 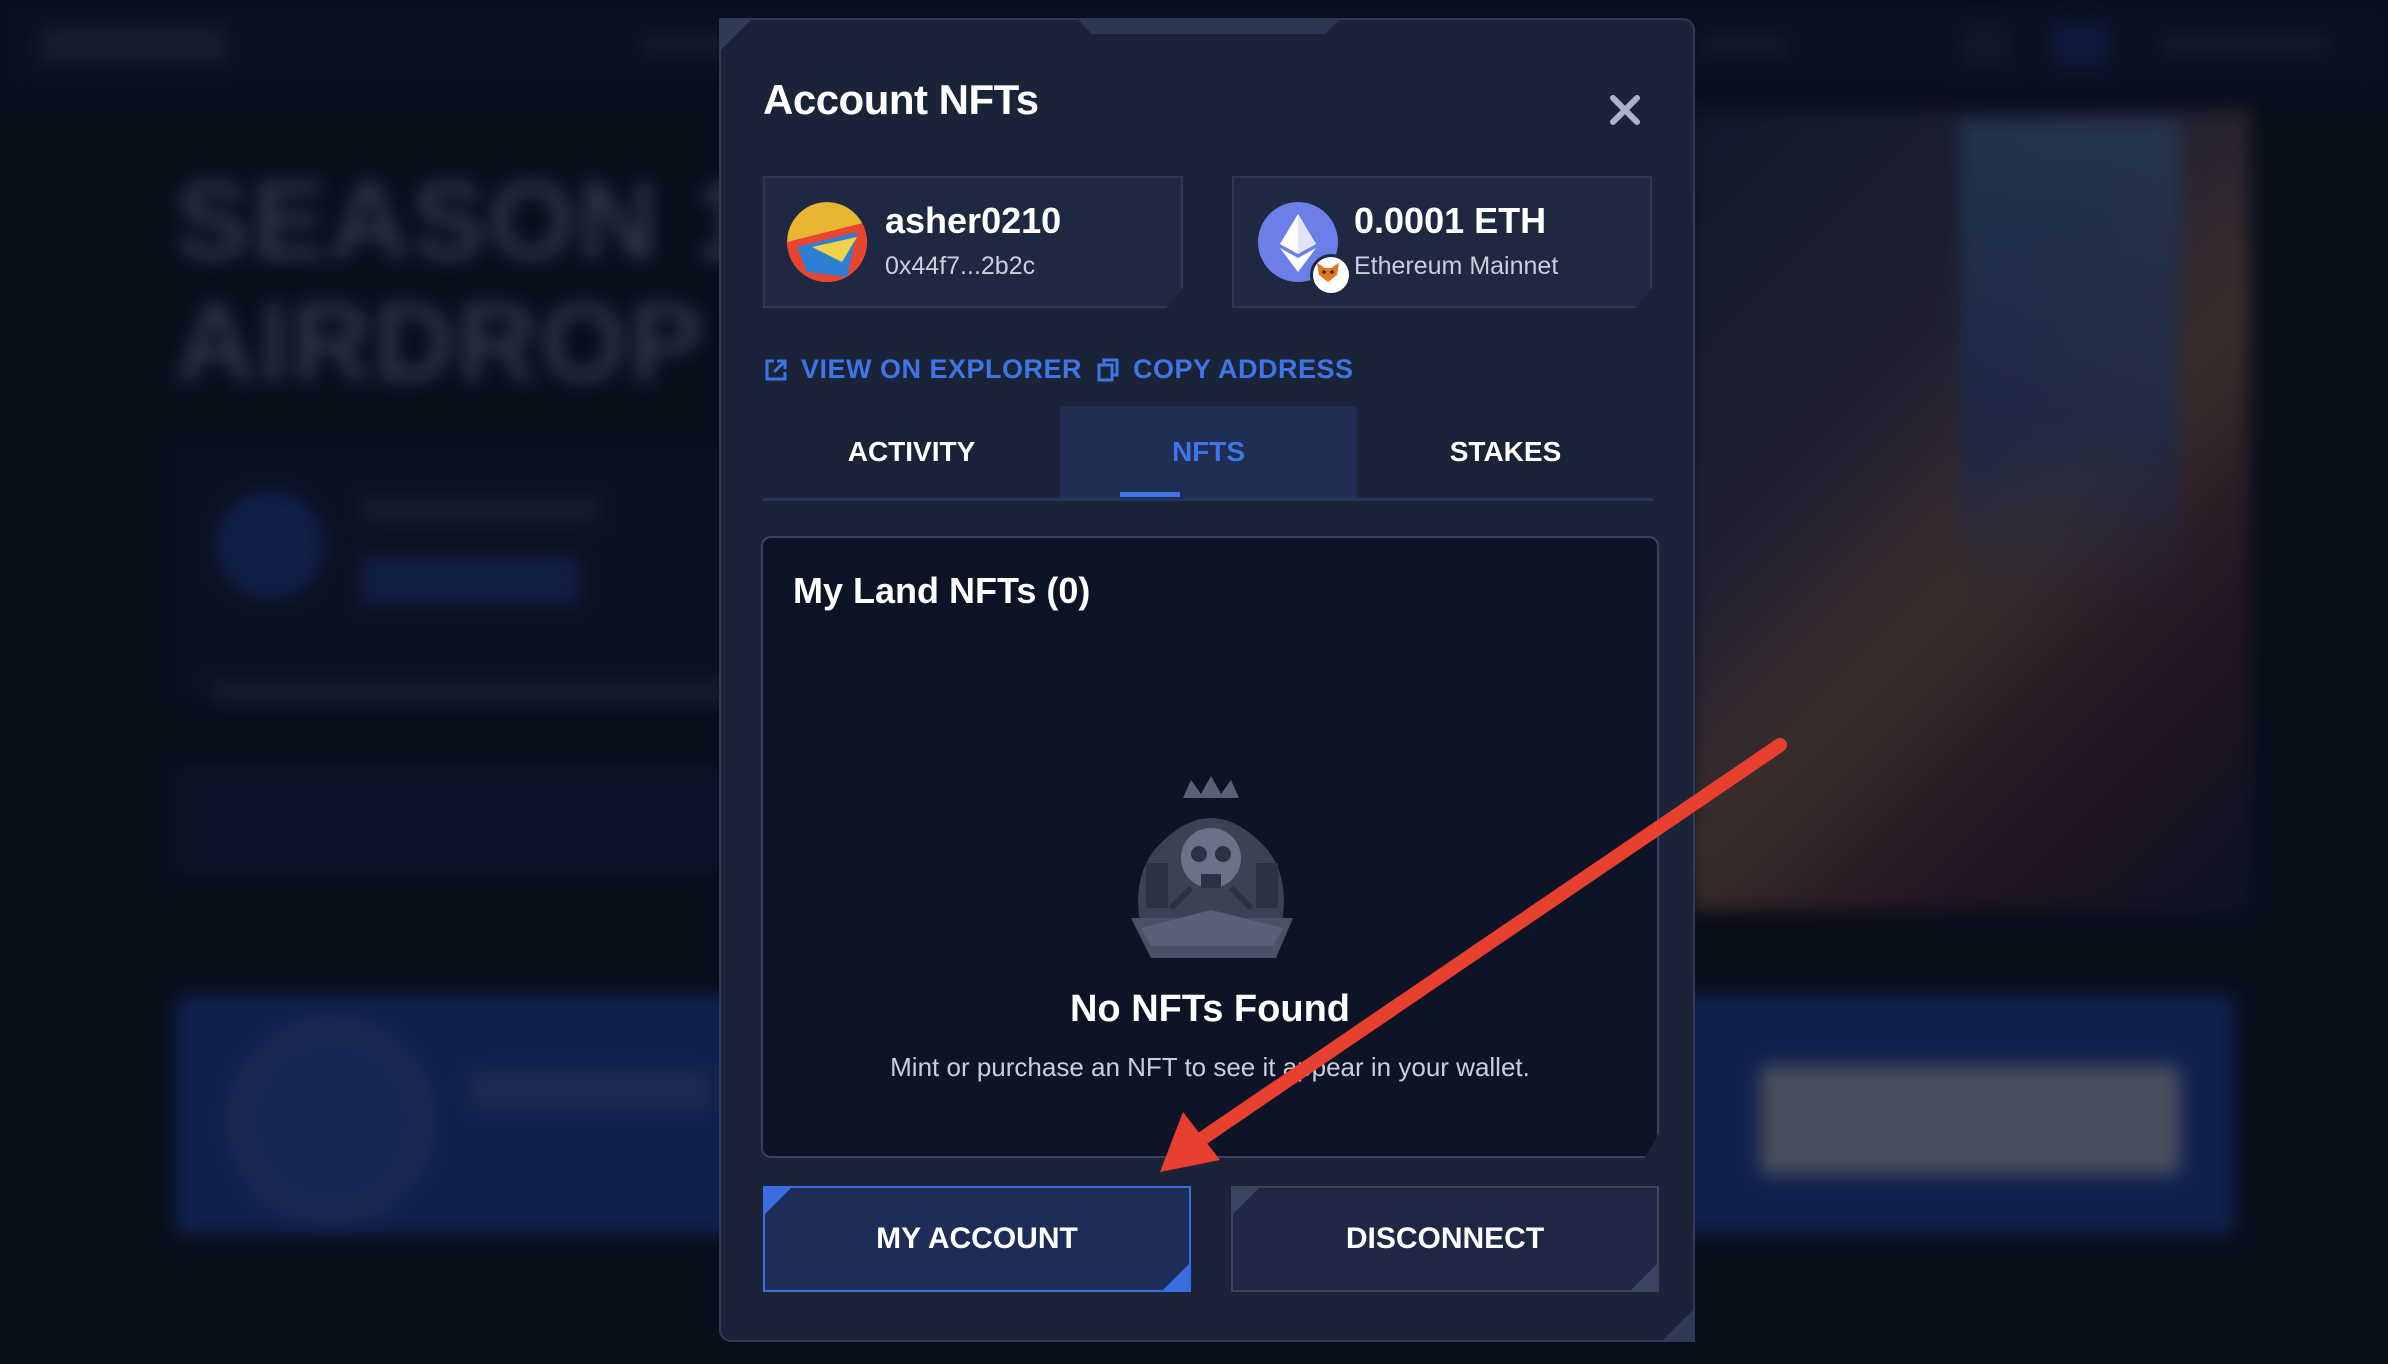 I want to click on copy-address-label: COPY ADDRESS, so click(x=1243, y=369).